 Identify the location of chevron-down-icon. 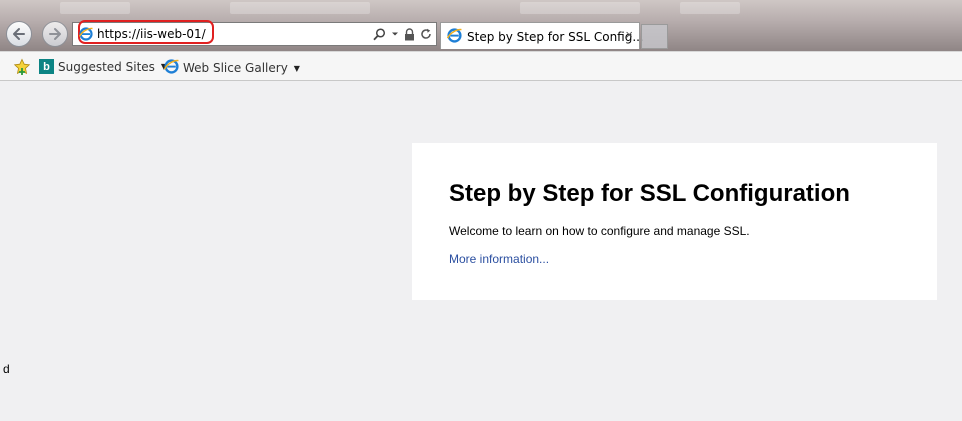
(395, 34).